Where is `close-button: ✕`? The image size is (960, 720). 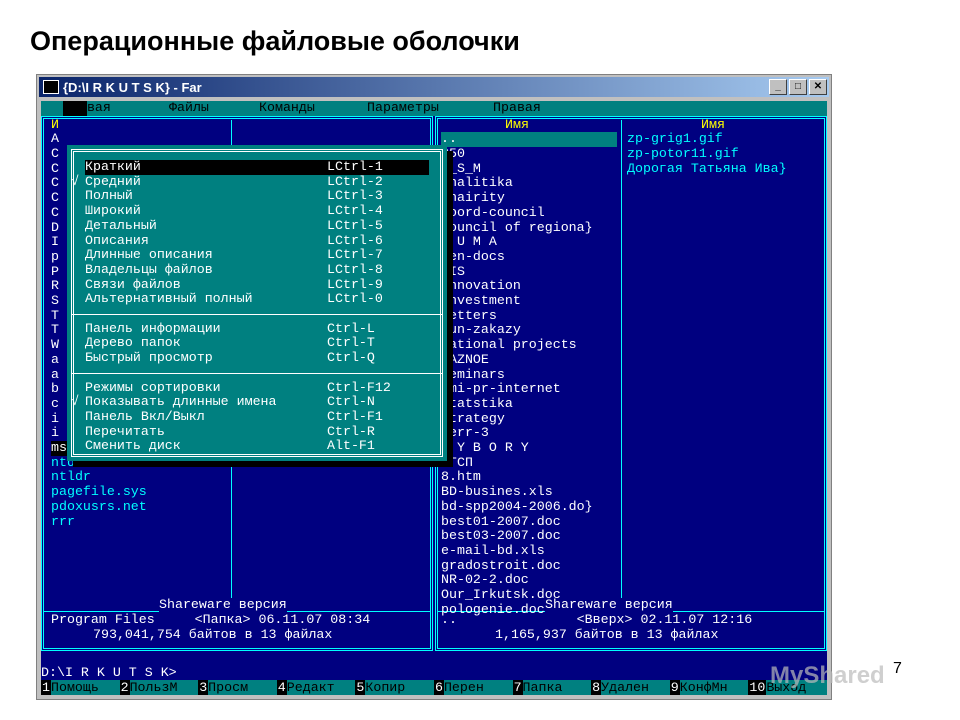 close-button: ✕ is located at coordinates (818, 87).